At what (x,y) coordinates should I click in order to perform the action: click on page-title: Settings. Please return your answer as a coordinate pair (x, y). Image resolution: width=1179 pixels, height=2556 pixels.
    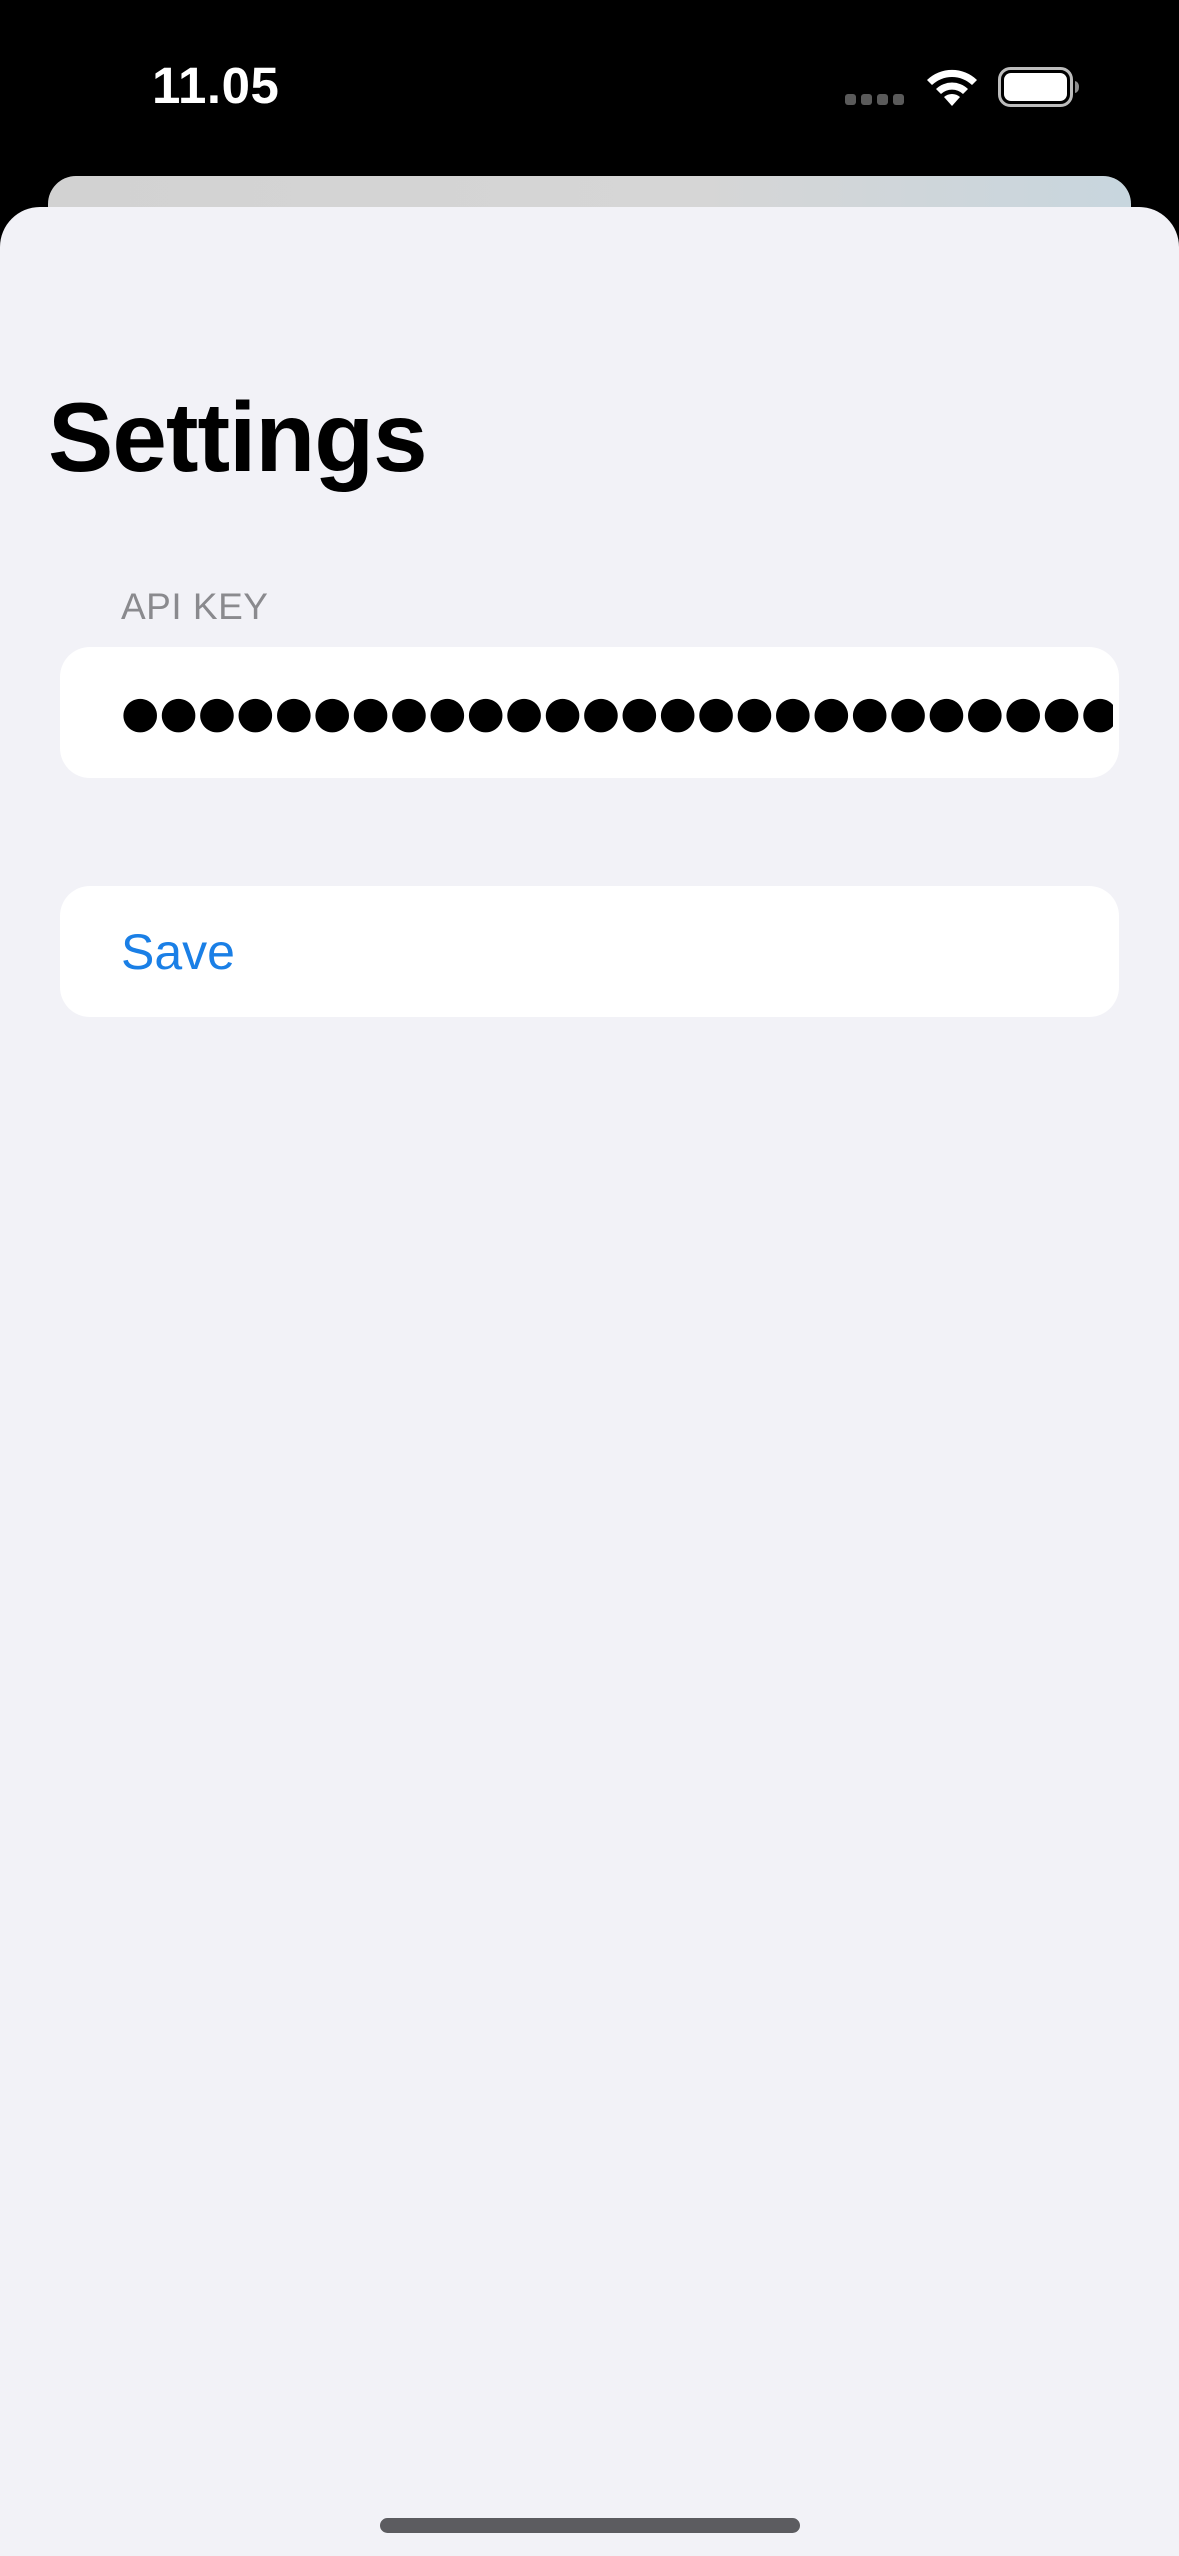
    Looking at the image, I should click on (238, 437).